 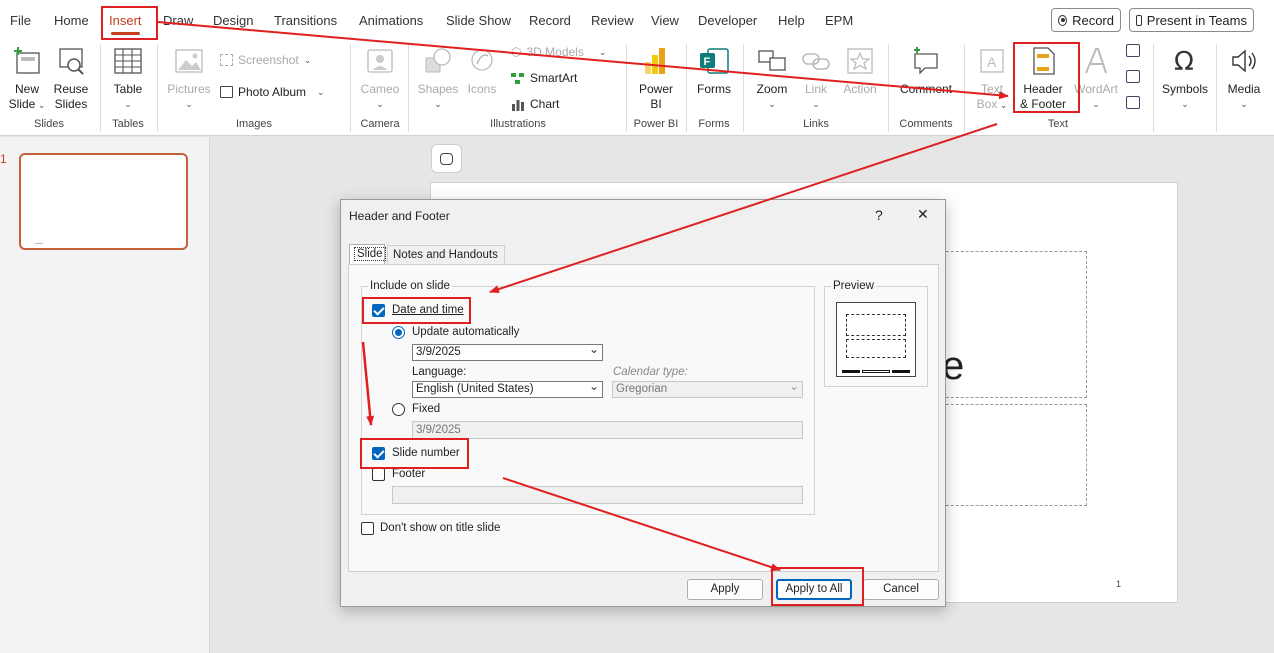 I want to click on arrow-header-footer-to-date-time, so click(x=743, y=208).